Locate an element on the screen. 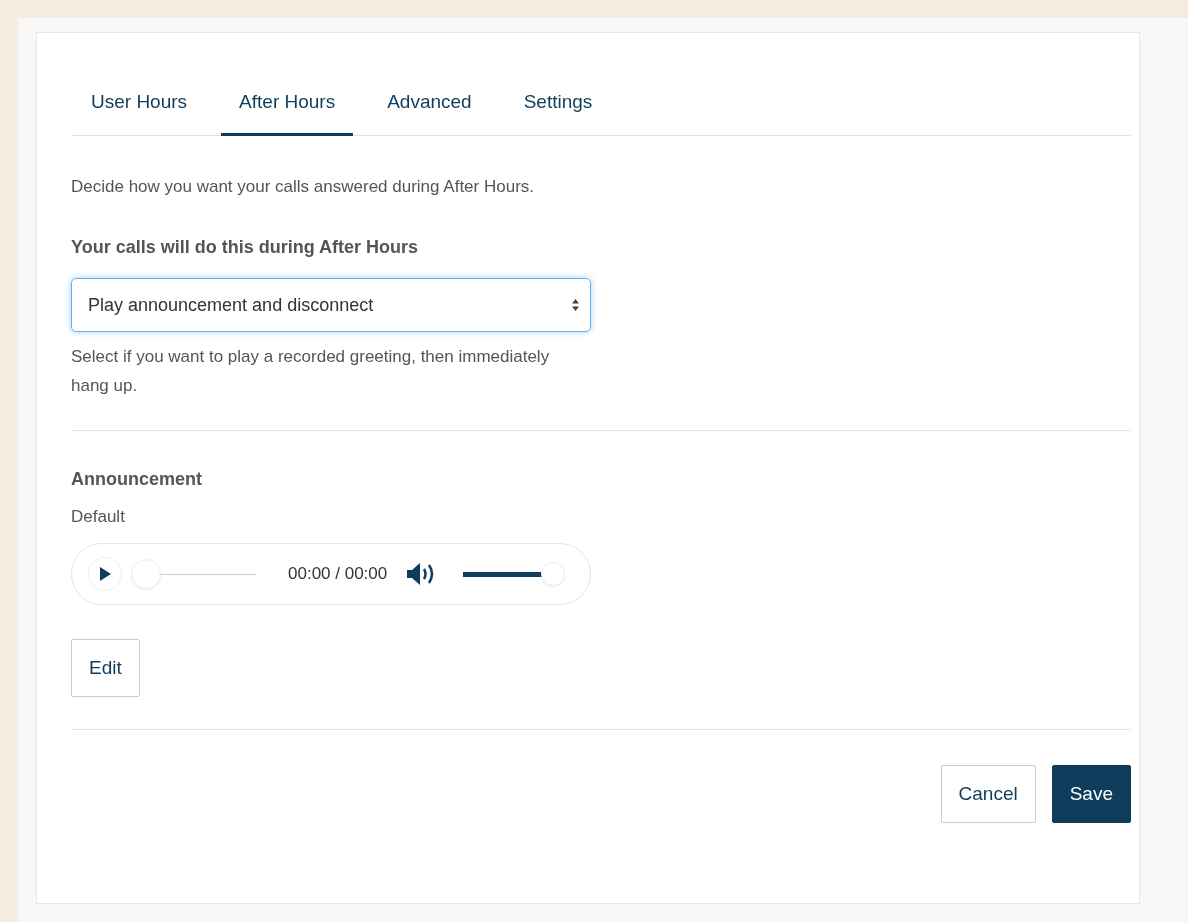 The image size is (1188, 922). tab: Settings is located at coordinates (558, 84).